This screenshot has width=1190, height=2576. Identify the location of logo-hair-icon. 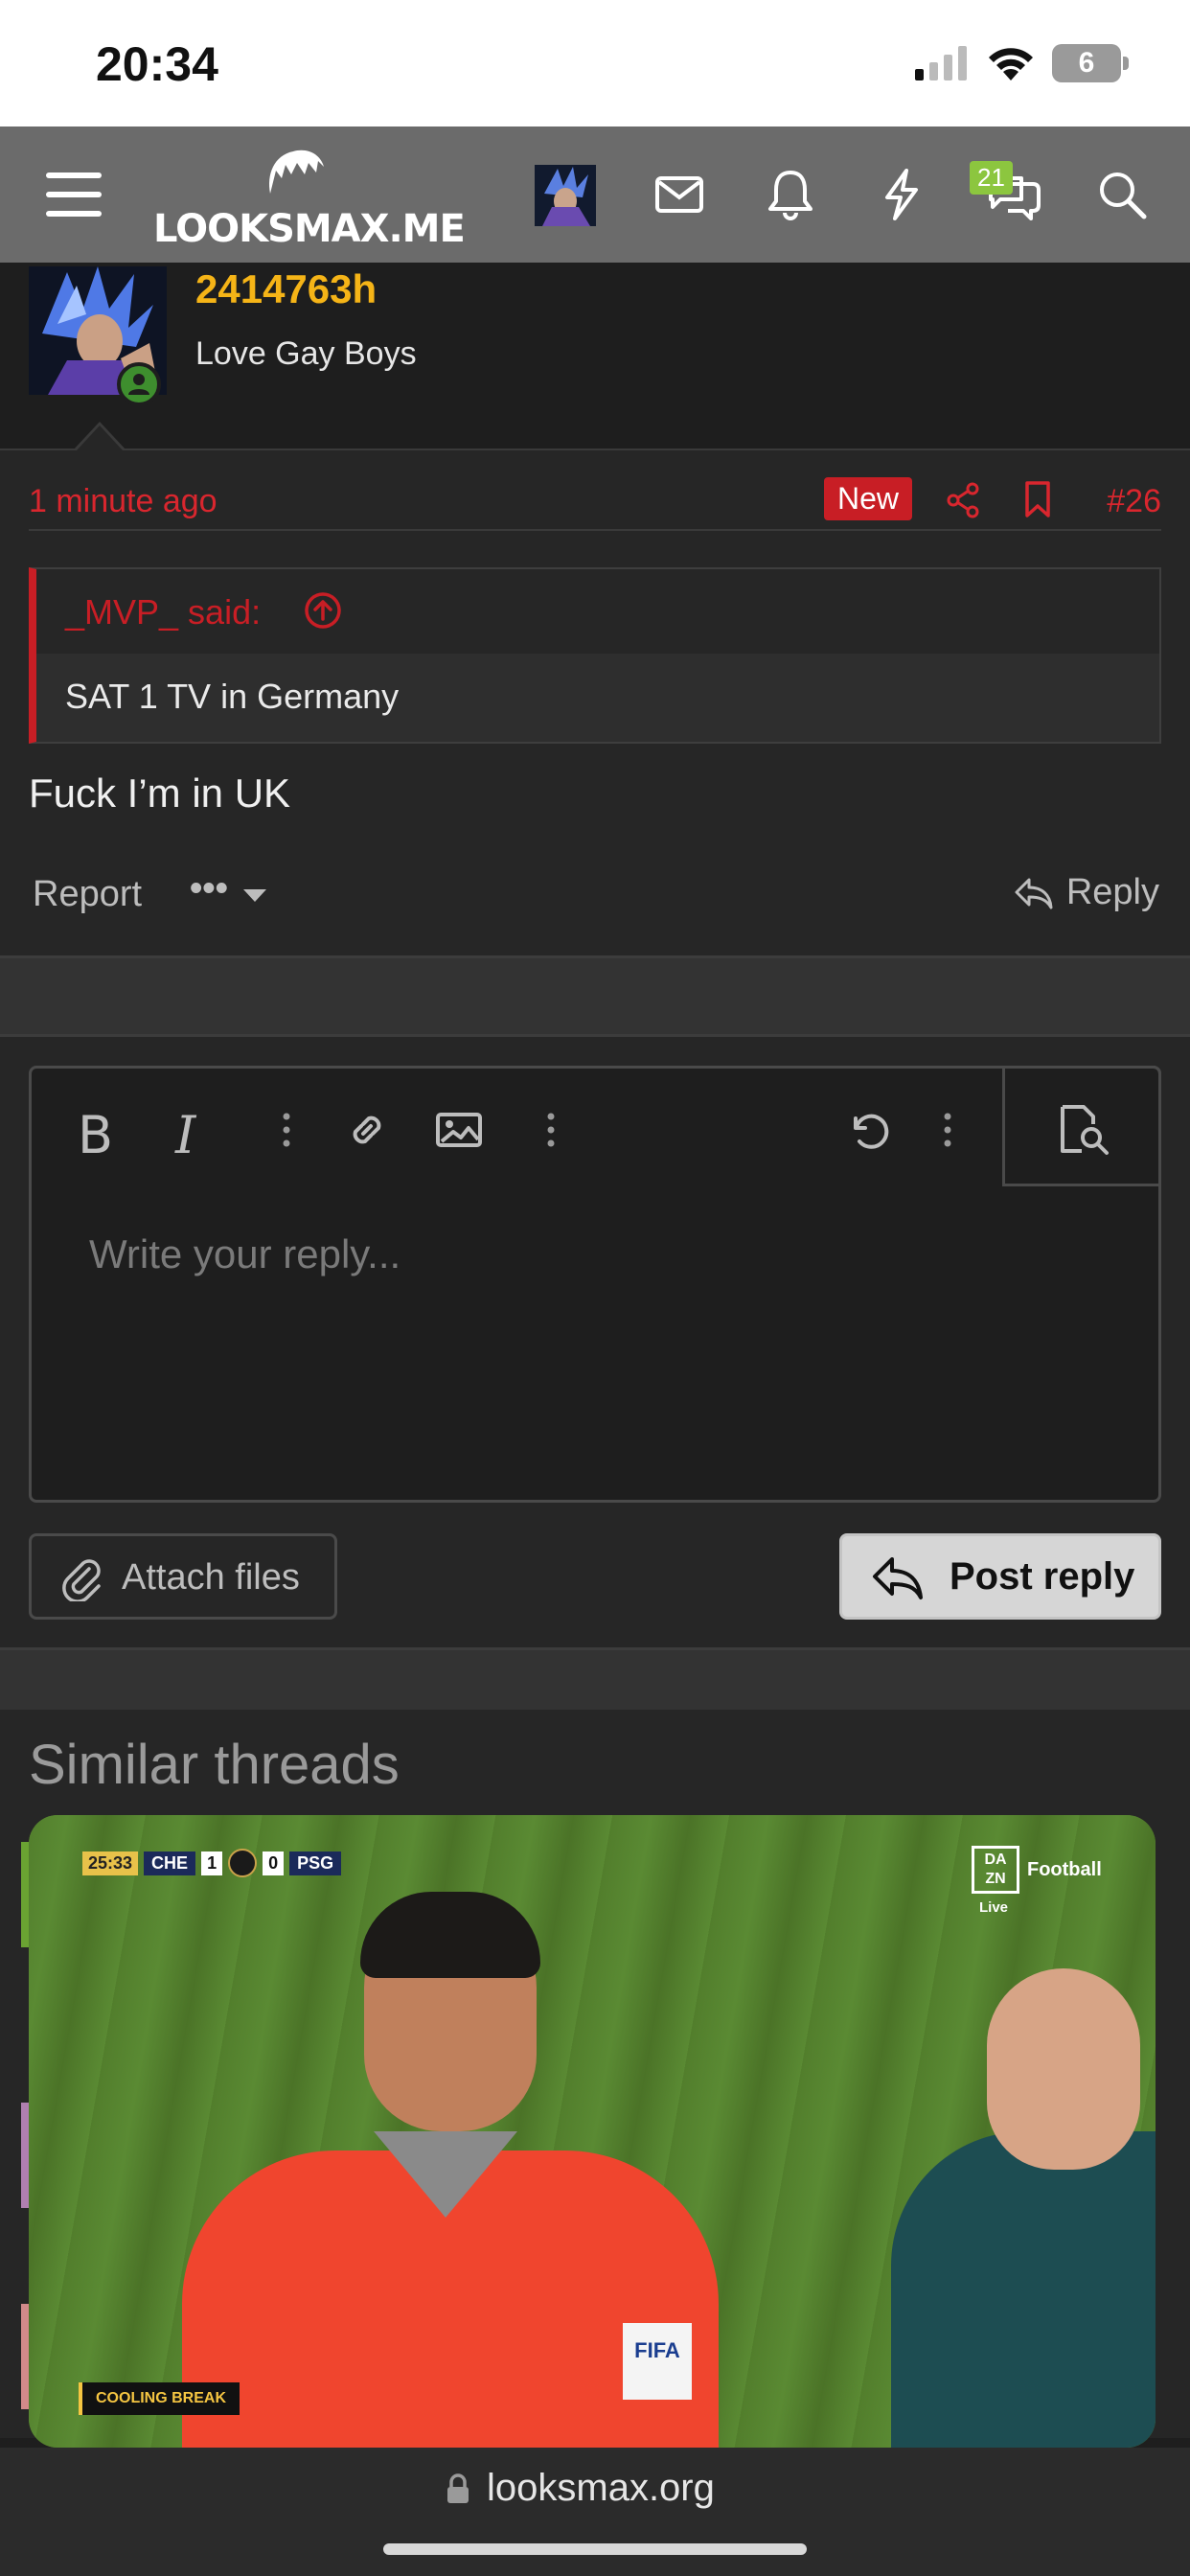
(296, 172).